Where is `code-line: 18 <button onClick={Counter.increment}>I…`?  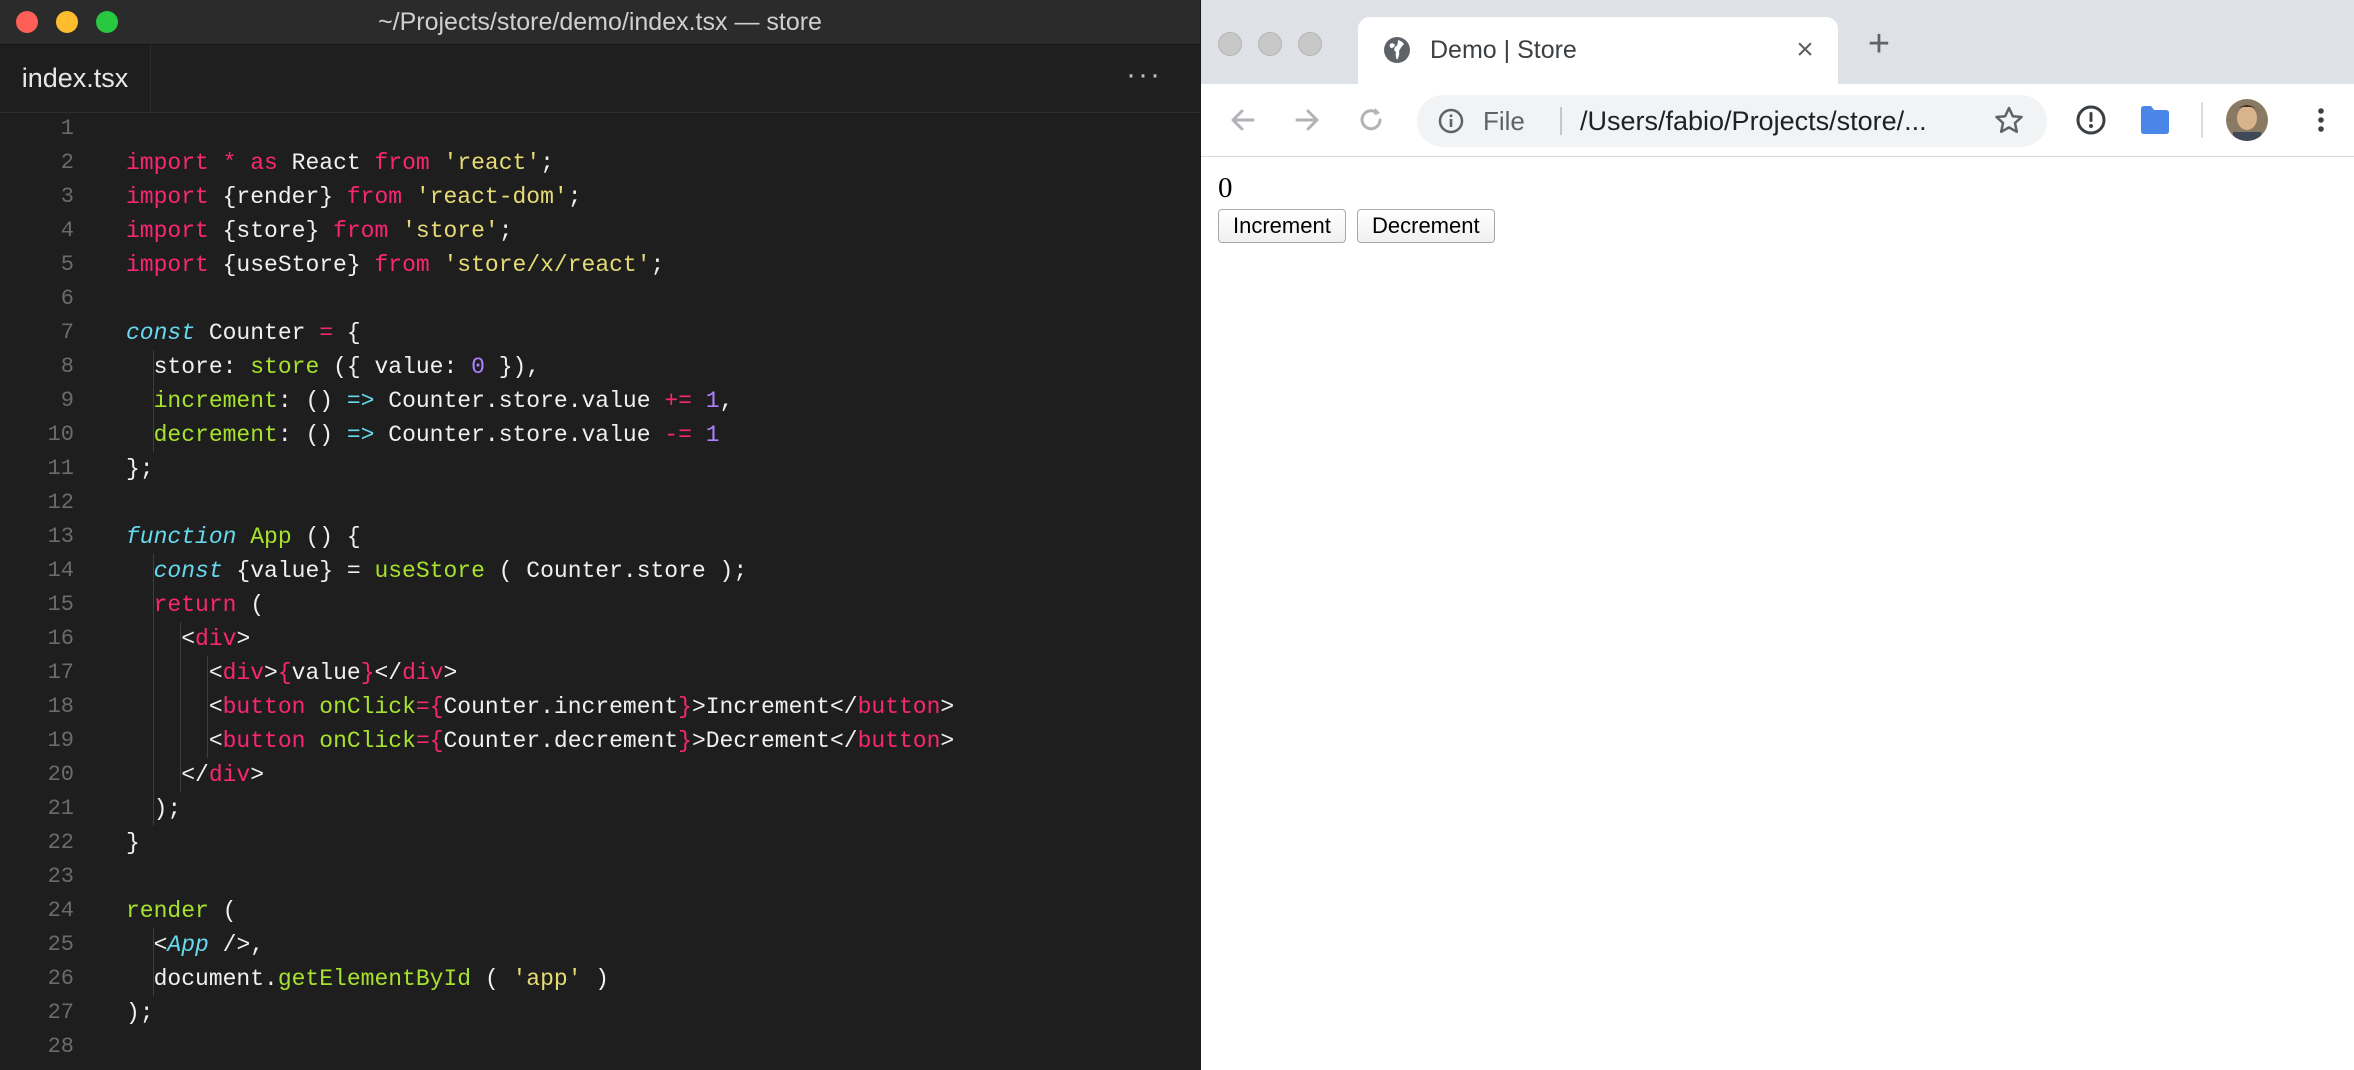 code-line: 18 <button onClick={Counter.increment}>I… is located at coordinates (600, 707).